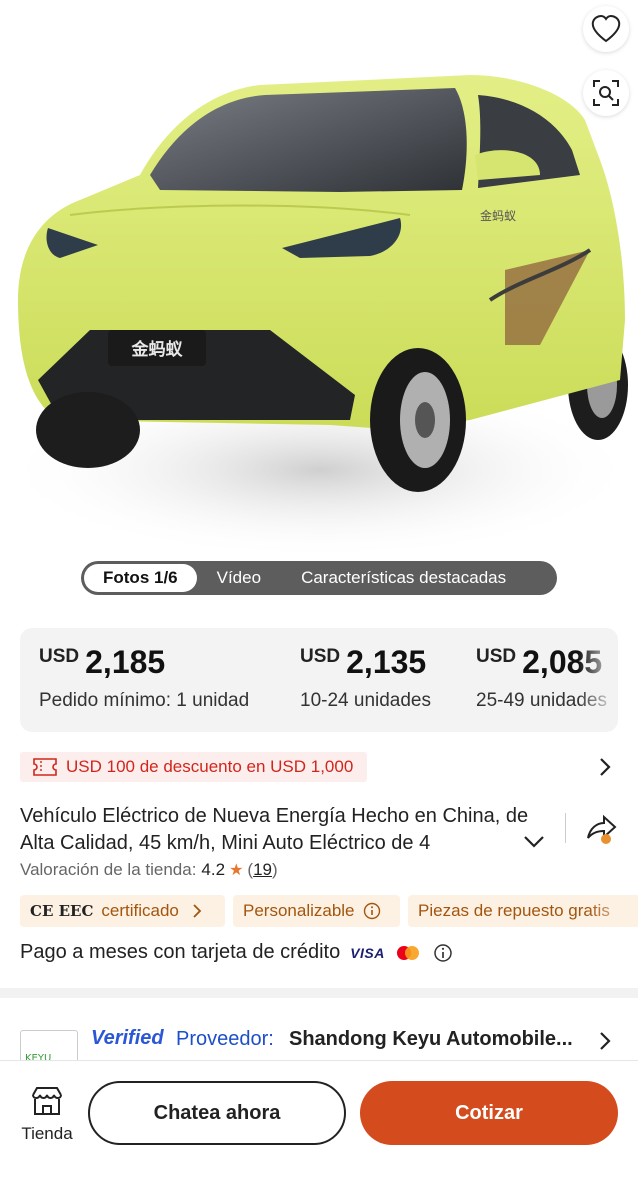 This screenshot has width=638, height=1200. I want to click on bottom-action-bar: Tienda Chatea ahora Cotizar, so click(319, 1130).